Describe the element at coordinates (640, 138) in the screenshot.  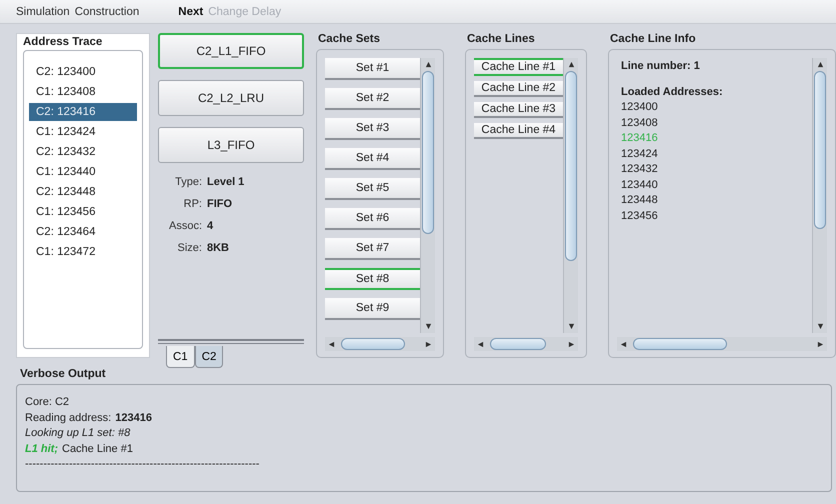
I see `loaded-address: 123416` at that location.